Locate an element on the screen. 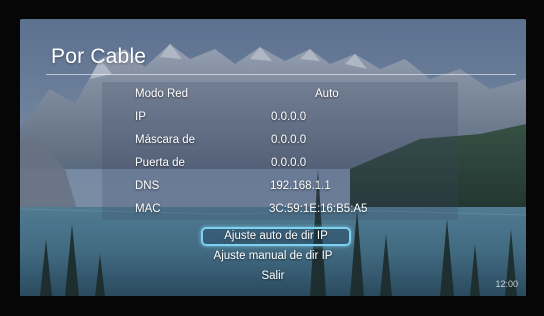  subnet-mask-label: Máscara de is located at coordinates (165, 140).